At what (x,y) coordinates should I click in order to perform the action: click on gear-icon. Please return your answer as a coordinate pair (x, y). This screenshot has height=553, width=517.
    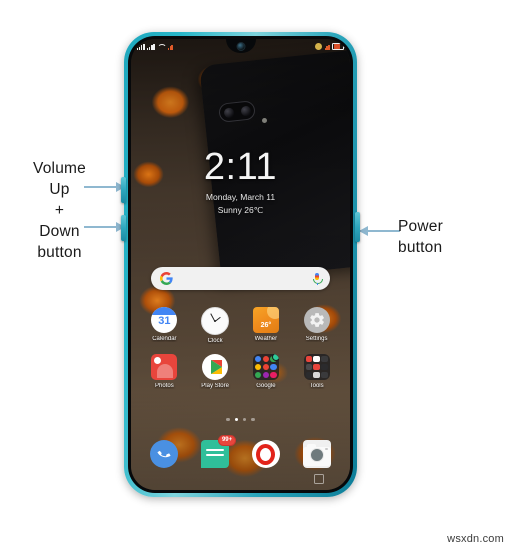
    Looking at the image, I should click on (316, 320).